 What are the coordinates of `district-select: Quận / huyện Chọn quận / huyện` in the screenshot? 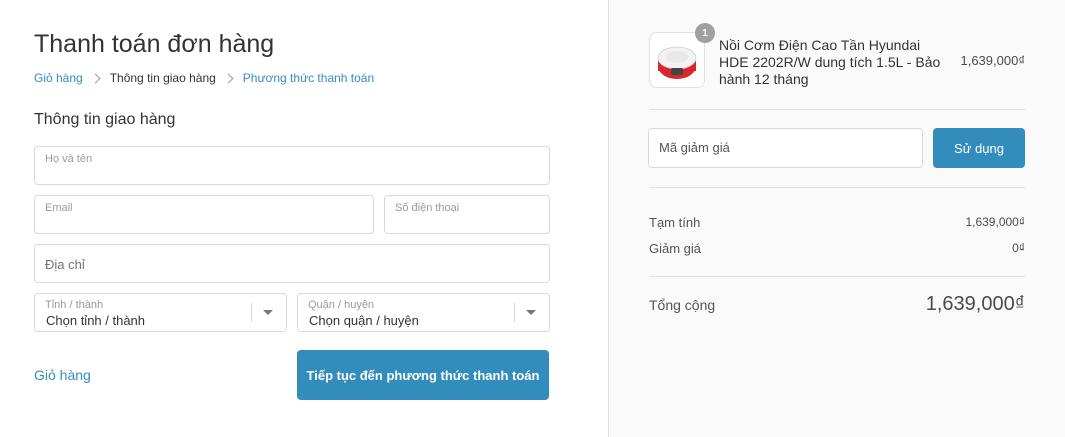 It's located at (423, 312).